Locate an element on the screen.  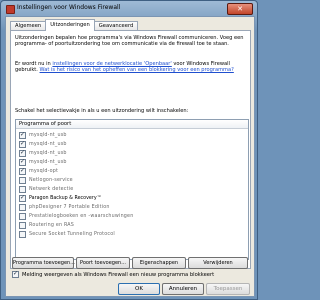
list-item: mysqld-opt is located at coordinates (38, 171).